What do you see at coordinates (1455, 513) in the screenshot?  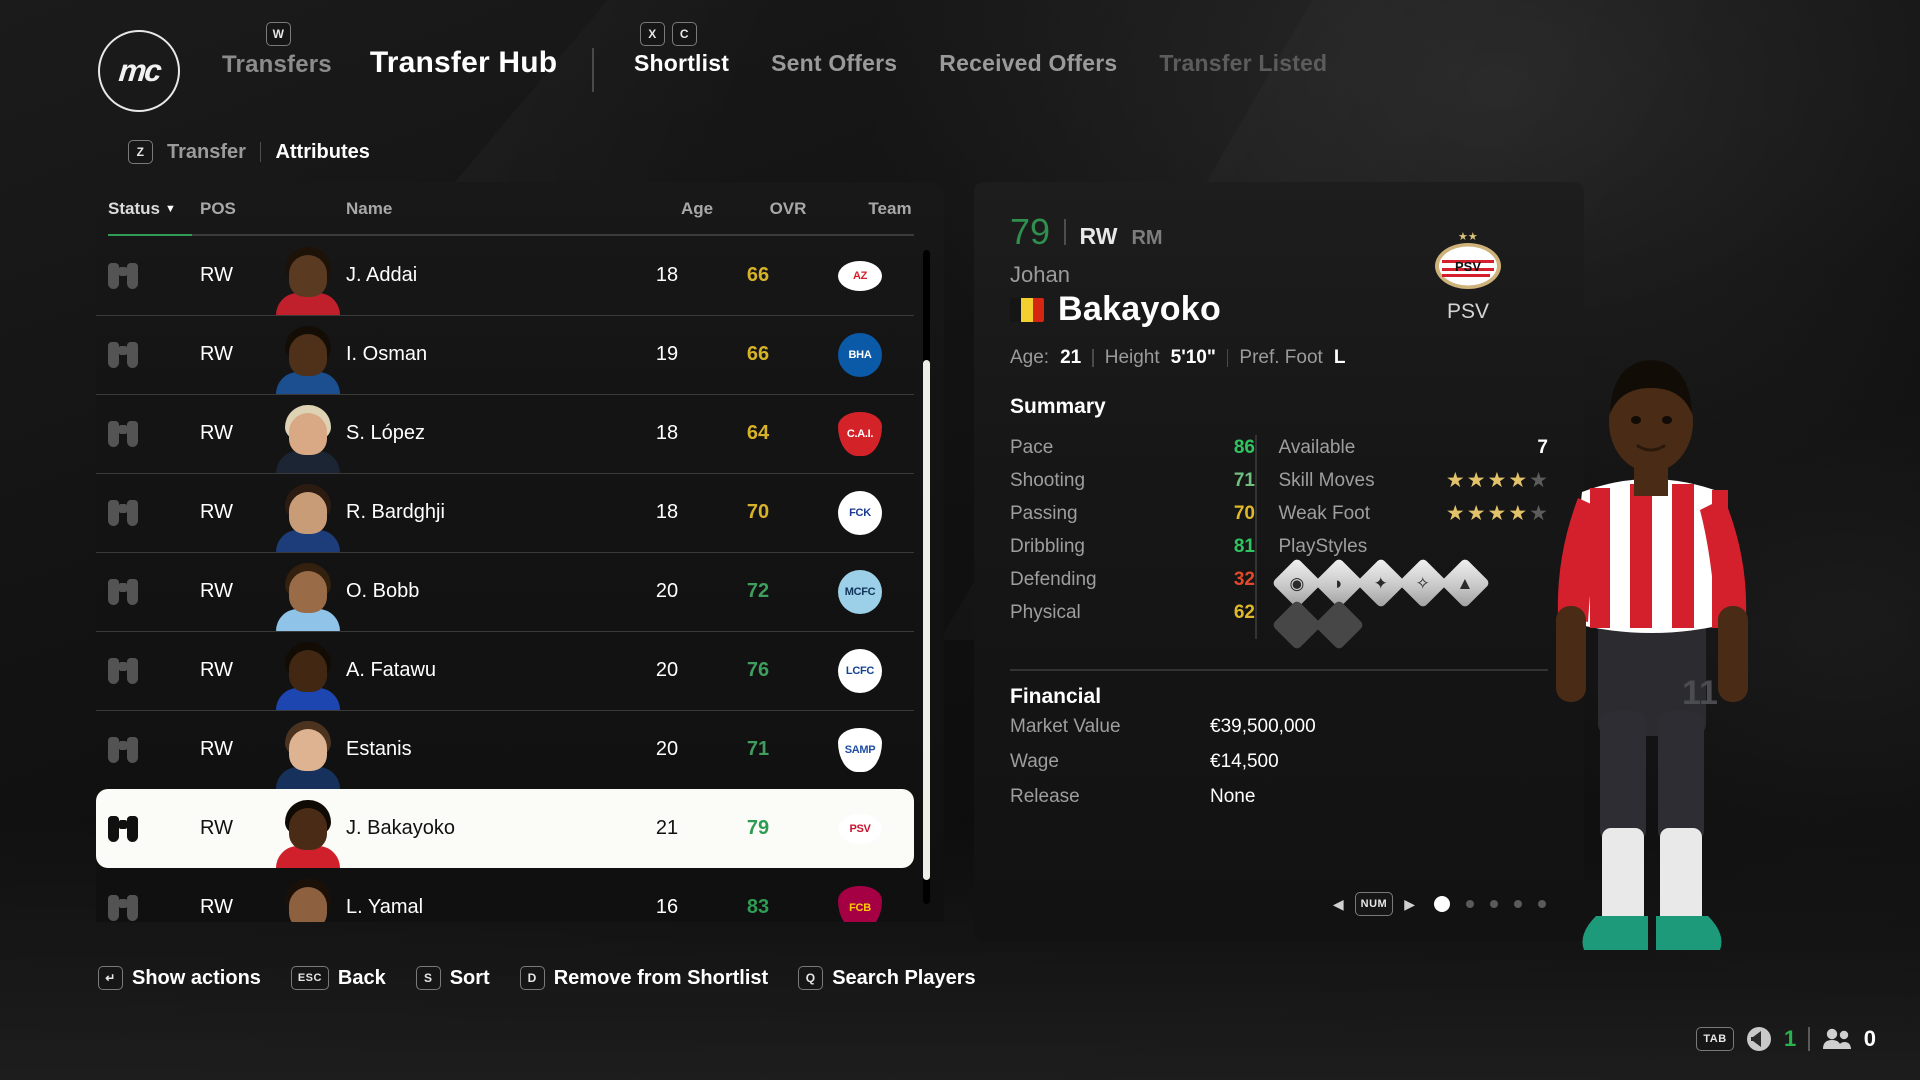 I see `weak-foot-star: ★` at bounding box center [1455, 513].